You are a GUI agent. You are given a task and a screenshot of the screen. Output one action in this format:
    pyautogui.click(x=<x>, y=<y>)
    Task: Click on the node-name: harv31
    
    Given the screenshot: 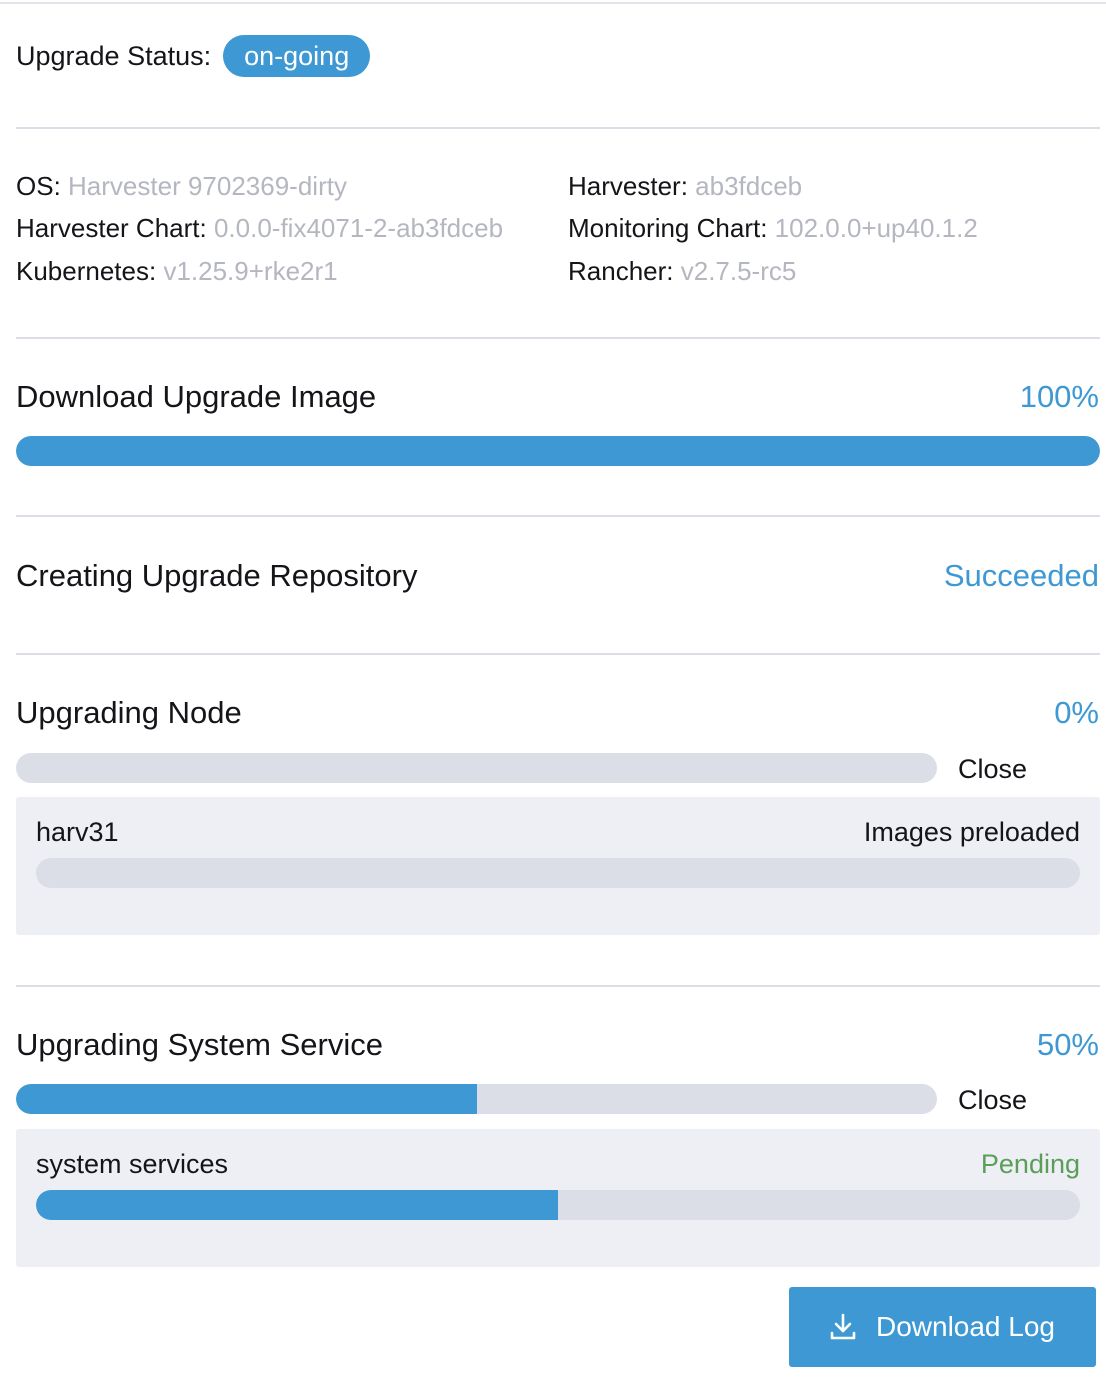 What is the action you would take?
    pyautogui.click(x=77, y=832)
    